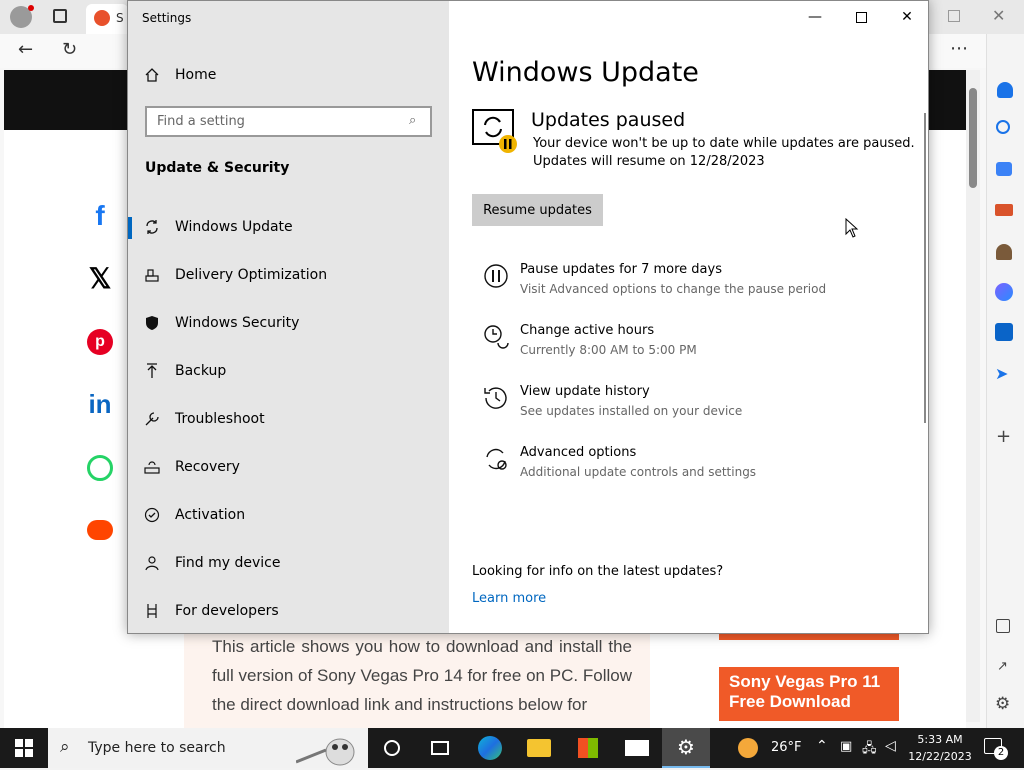  I want to click on pause-icon, so click(496, 276).